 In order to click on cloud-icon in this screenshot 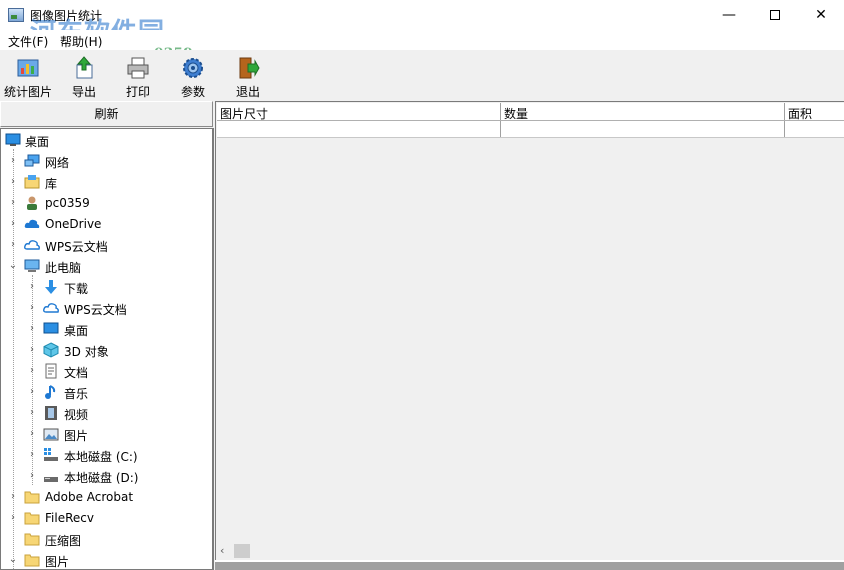, I will do `click(32, 223)`.